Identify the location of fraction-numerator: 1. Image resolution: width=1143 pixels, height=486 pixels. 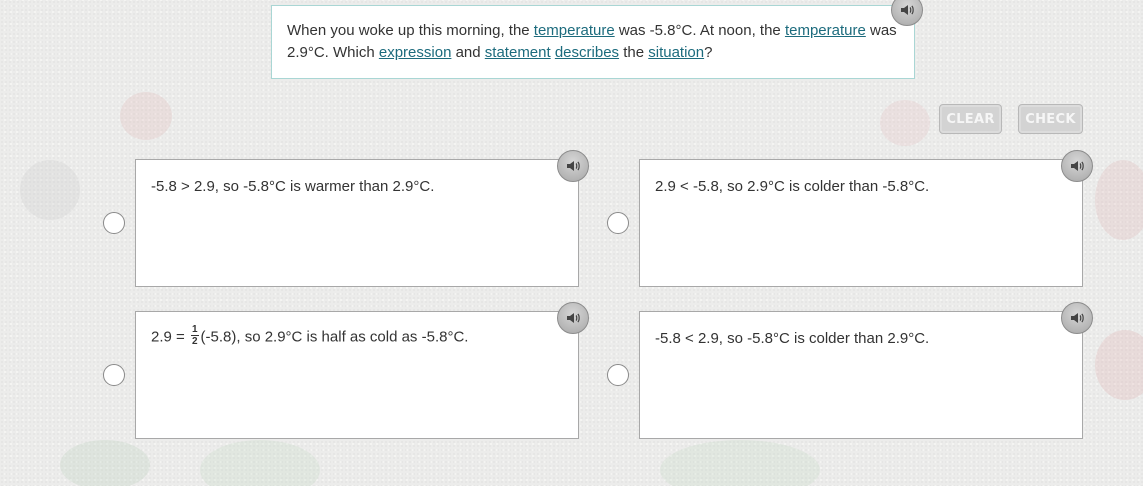
(194, 330).